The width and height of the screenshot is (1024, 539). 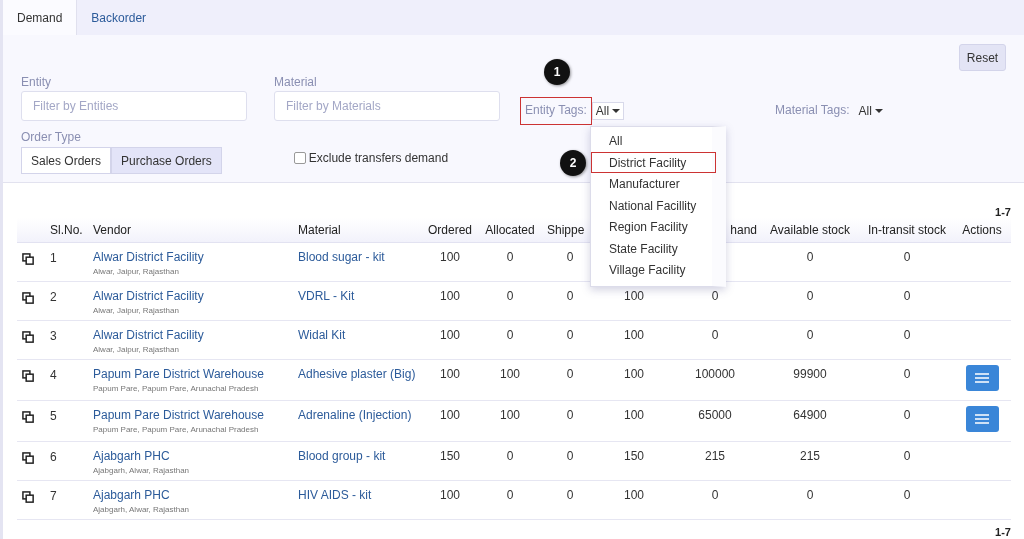 What do you see at coordinates (907, 230) in the screenshot?
I see `column-header: In-transit stock` at bounding box center [907, 230].